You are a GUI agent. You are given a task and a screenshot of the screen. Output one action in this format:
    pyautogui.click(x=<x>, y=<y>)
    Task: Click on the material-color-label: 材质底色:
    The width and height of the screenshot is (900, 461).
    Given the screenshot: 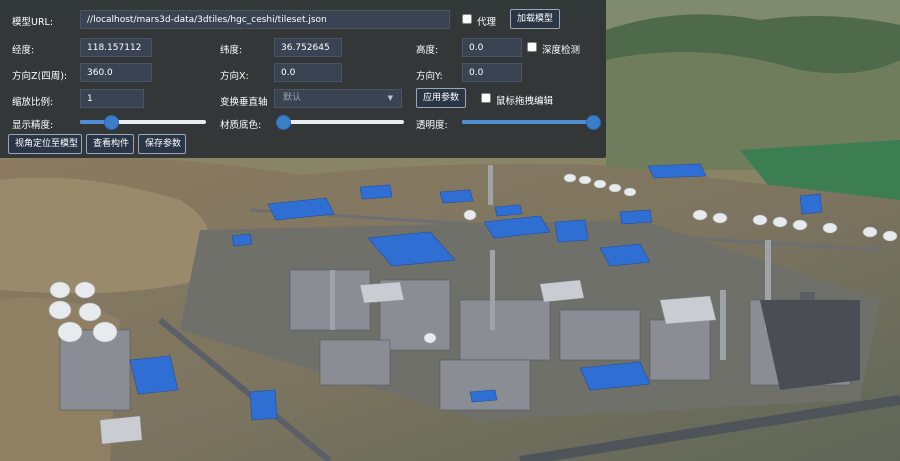 What is the action you would take?
    pyautogui.click(x=241, y=125)
    